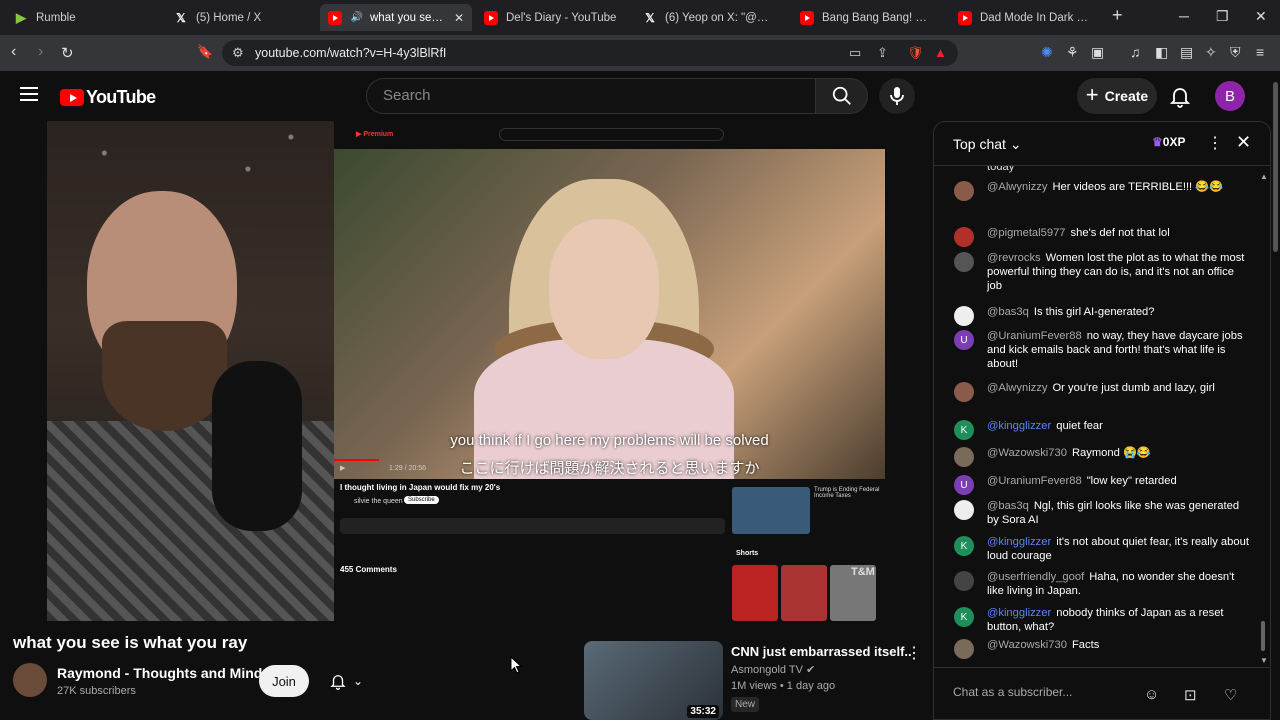 The height and width of the screenshot is (720, 1280). What do you see at coordinates (915, 53) in the screenshot?
I see `brave-shield-icon: 🛡` at bounding box center [915, 53].